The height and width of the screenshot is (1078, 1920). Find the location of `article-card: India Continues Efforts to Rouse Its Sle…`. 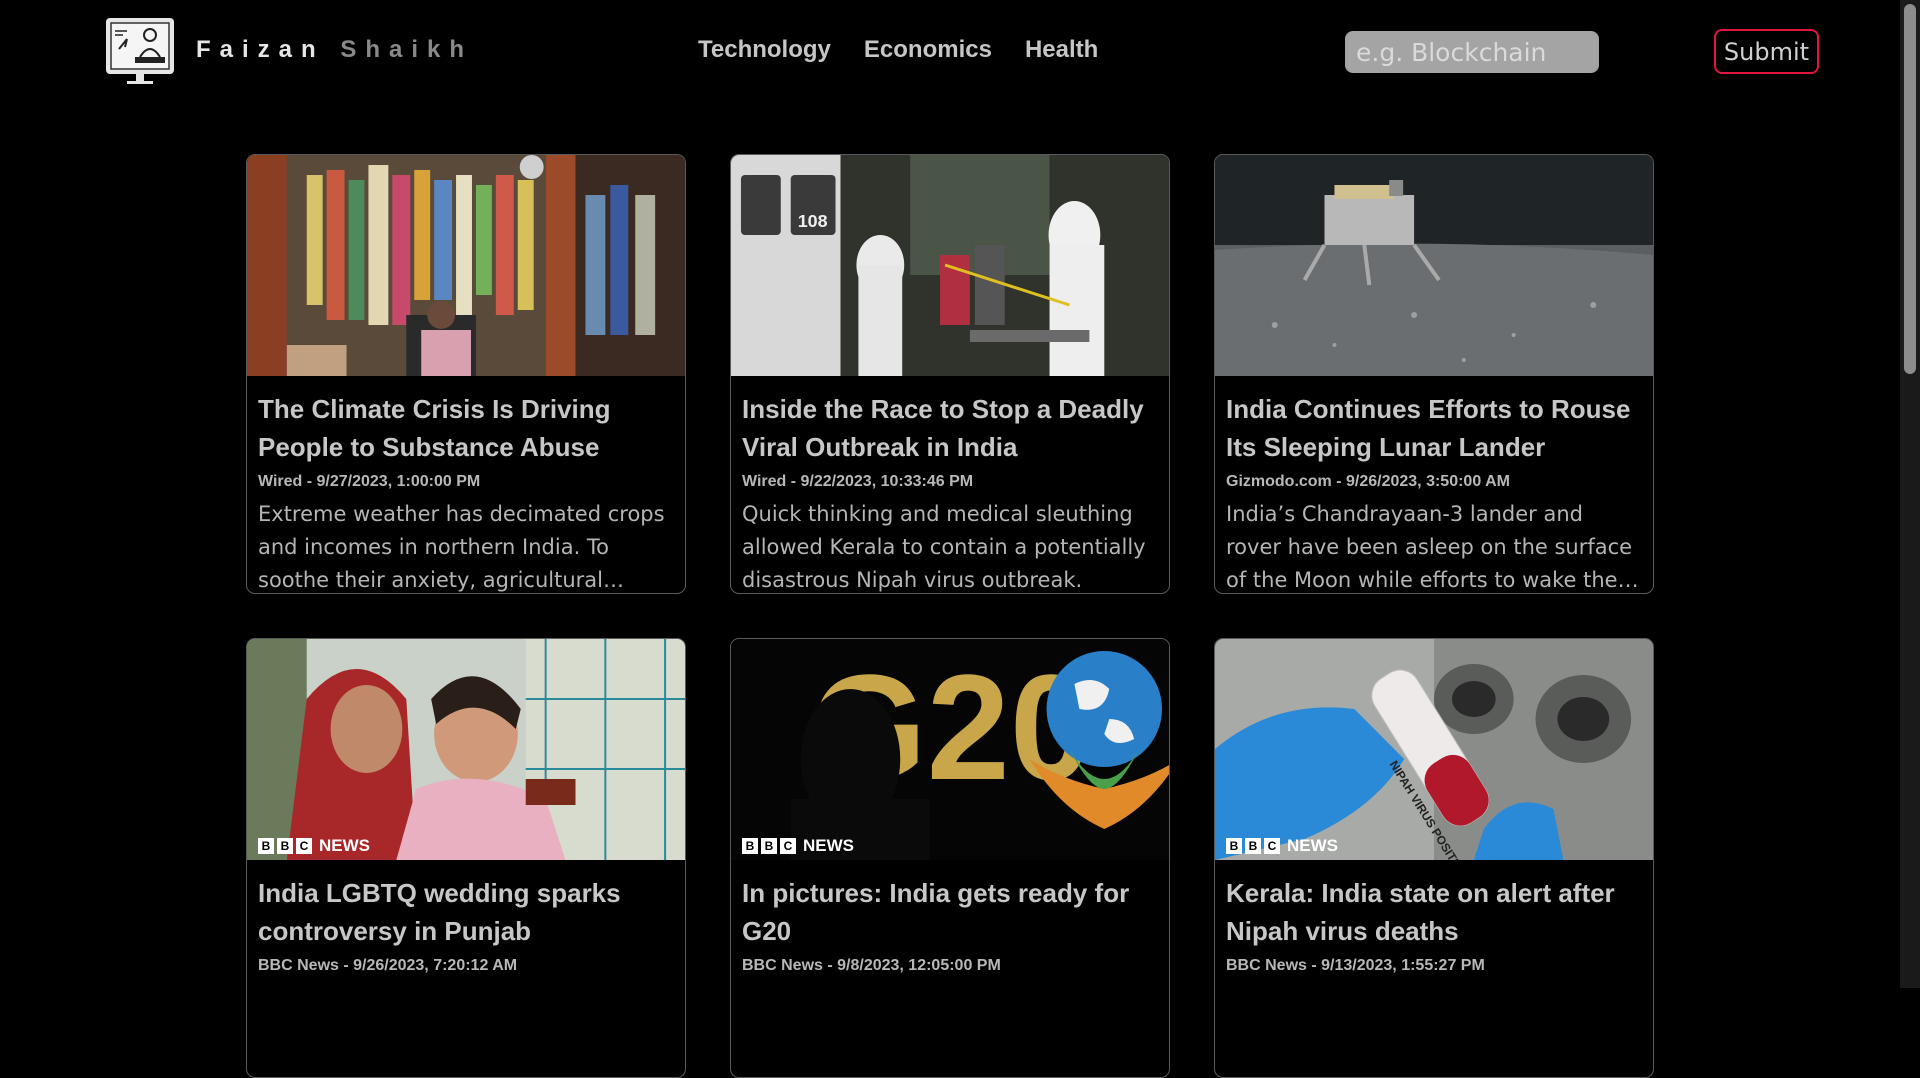

article-card: India Continues Efforts to Rouse Its Sle… is located at coordinates (1434, 374).